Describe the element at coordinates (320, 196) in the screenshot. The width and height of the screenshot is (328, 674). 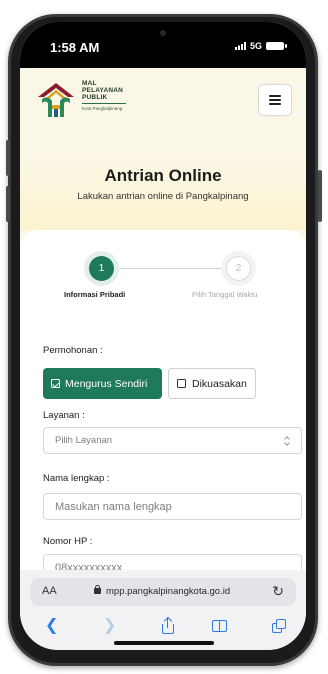
I see `power-button` at that location.